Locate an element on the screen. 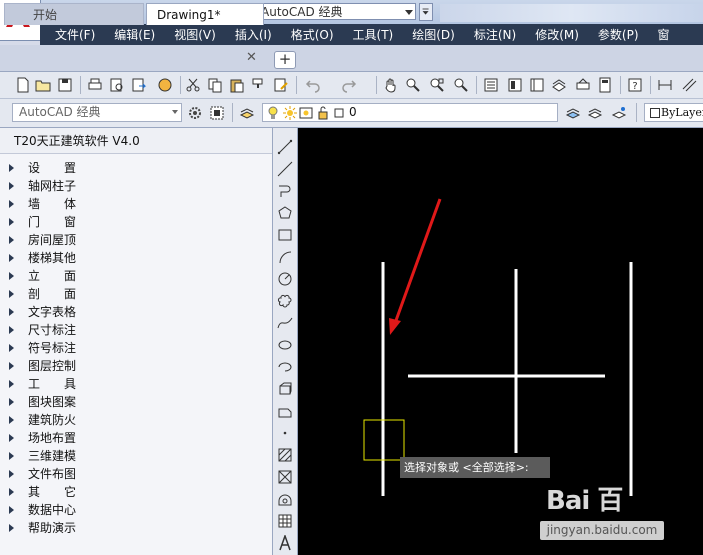 The height and width of the screenshot is (555, 703). viewport-freeze-icon is located at coordinates (306, 113).